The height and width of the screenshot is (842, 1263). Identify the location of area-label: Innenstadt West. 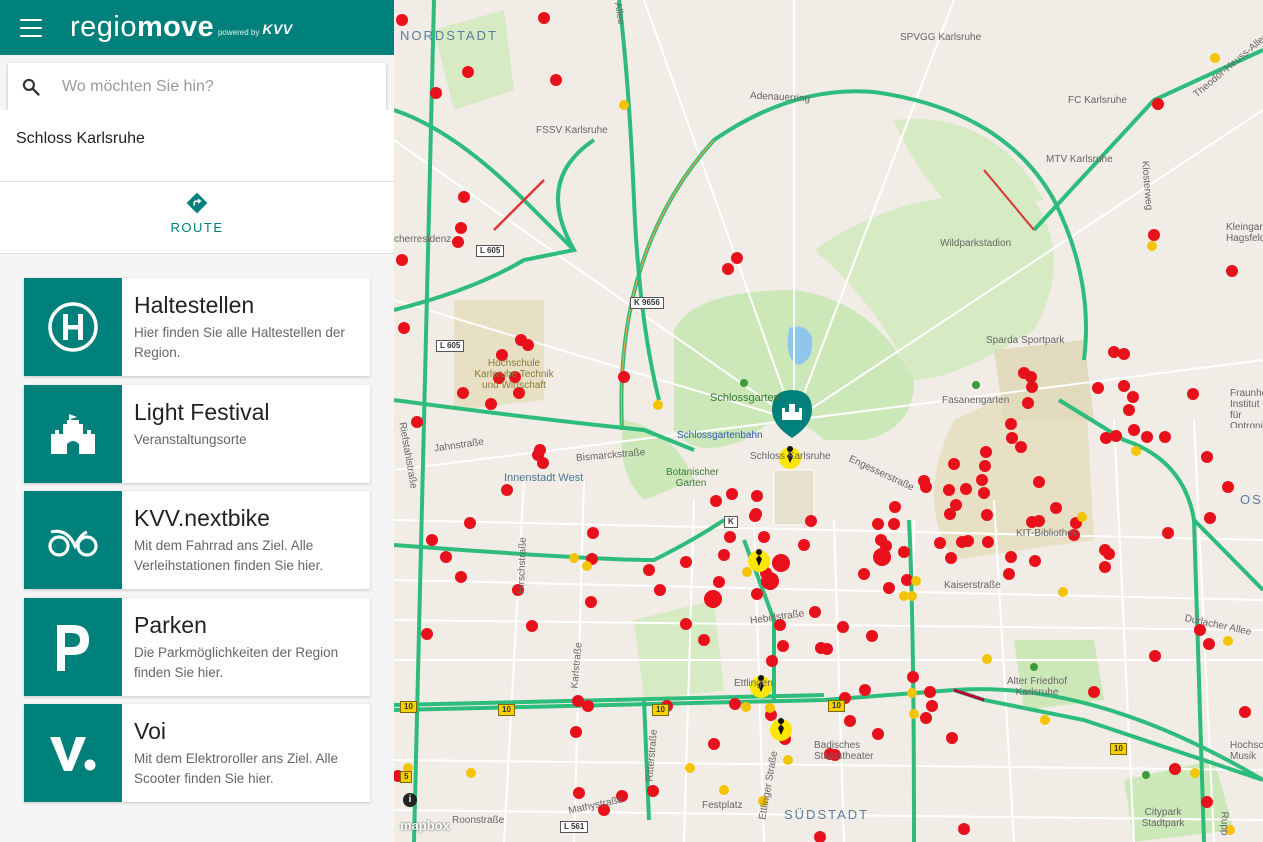
(544, 478).